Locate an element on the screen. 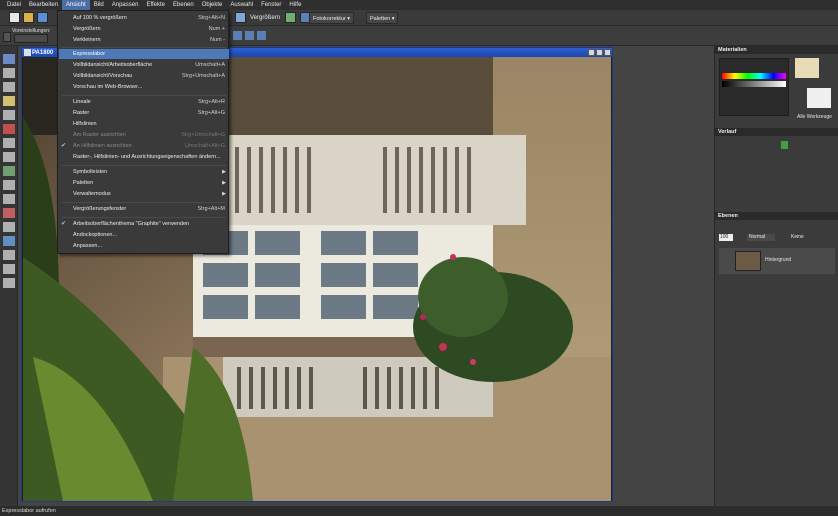  menu-ebenen: Ebenen is located at coordinates (183, 5).